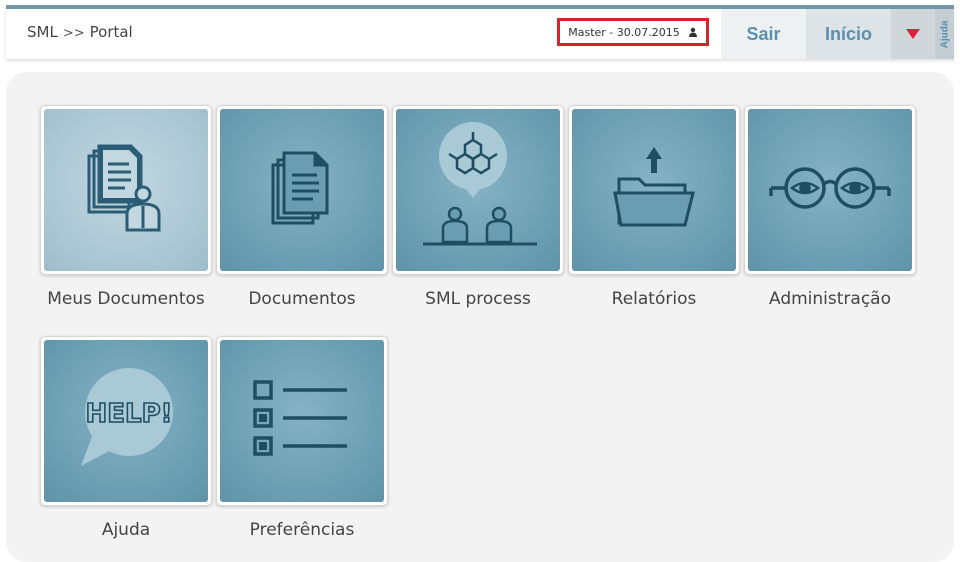  I want to click on tile-preferencias: Preferências, so click(302, 438).